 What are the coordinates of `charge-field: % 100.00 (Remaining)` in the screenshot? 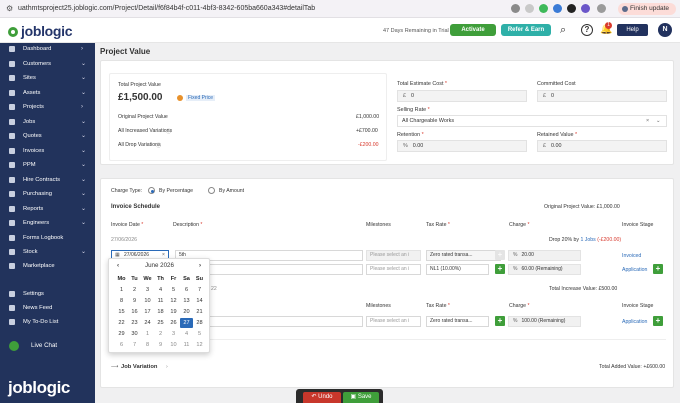 It's located at (544, 321).